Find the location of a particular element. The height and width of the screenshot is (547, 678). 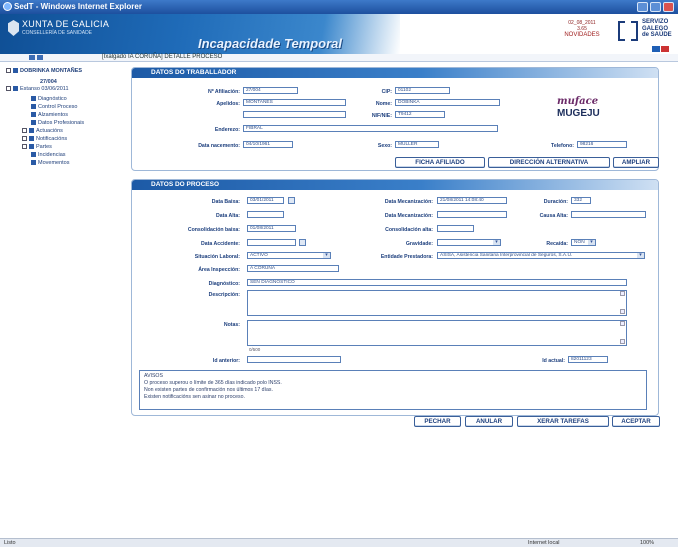

avisos-title: AVISOS is located at coordinates (153, 376).